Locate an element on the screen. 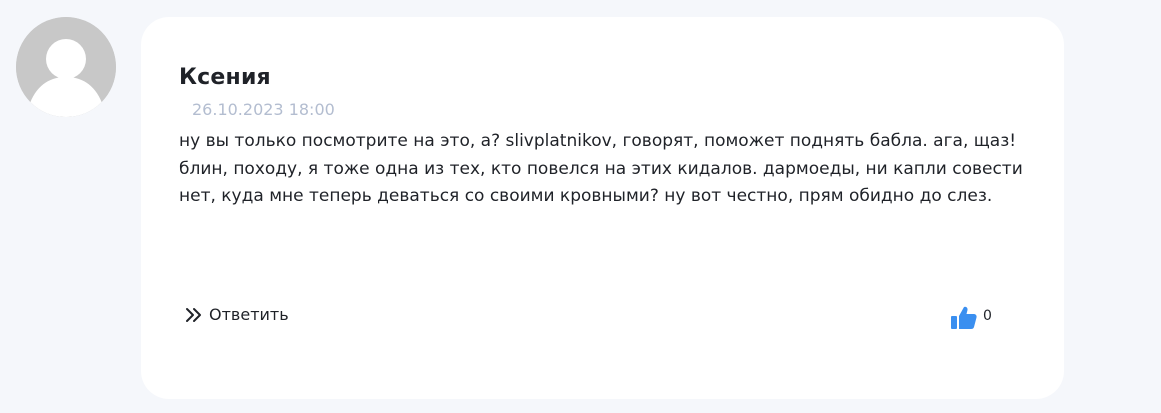  comment-date: 26.10.2023 18:00 is located at coordinates (263, 109).